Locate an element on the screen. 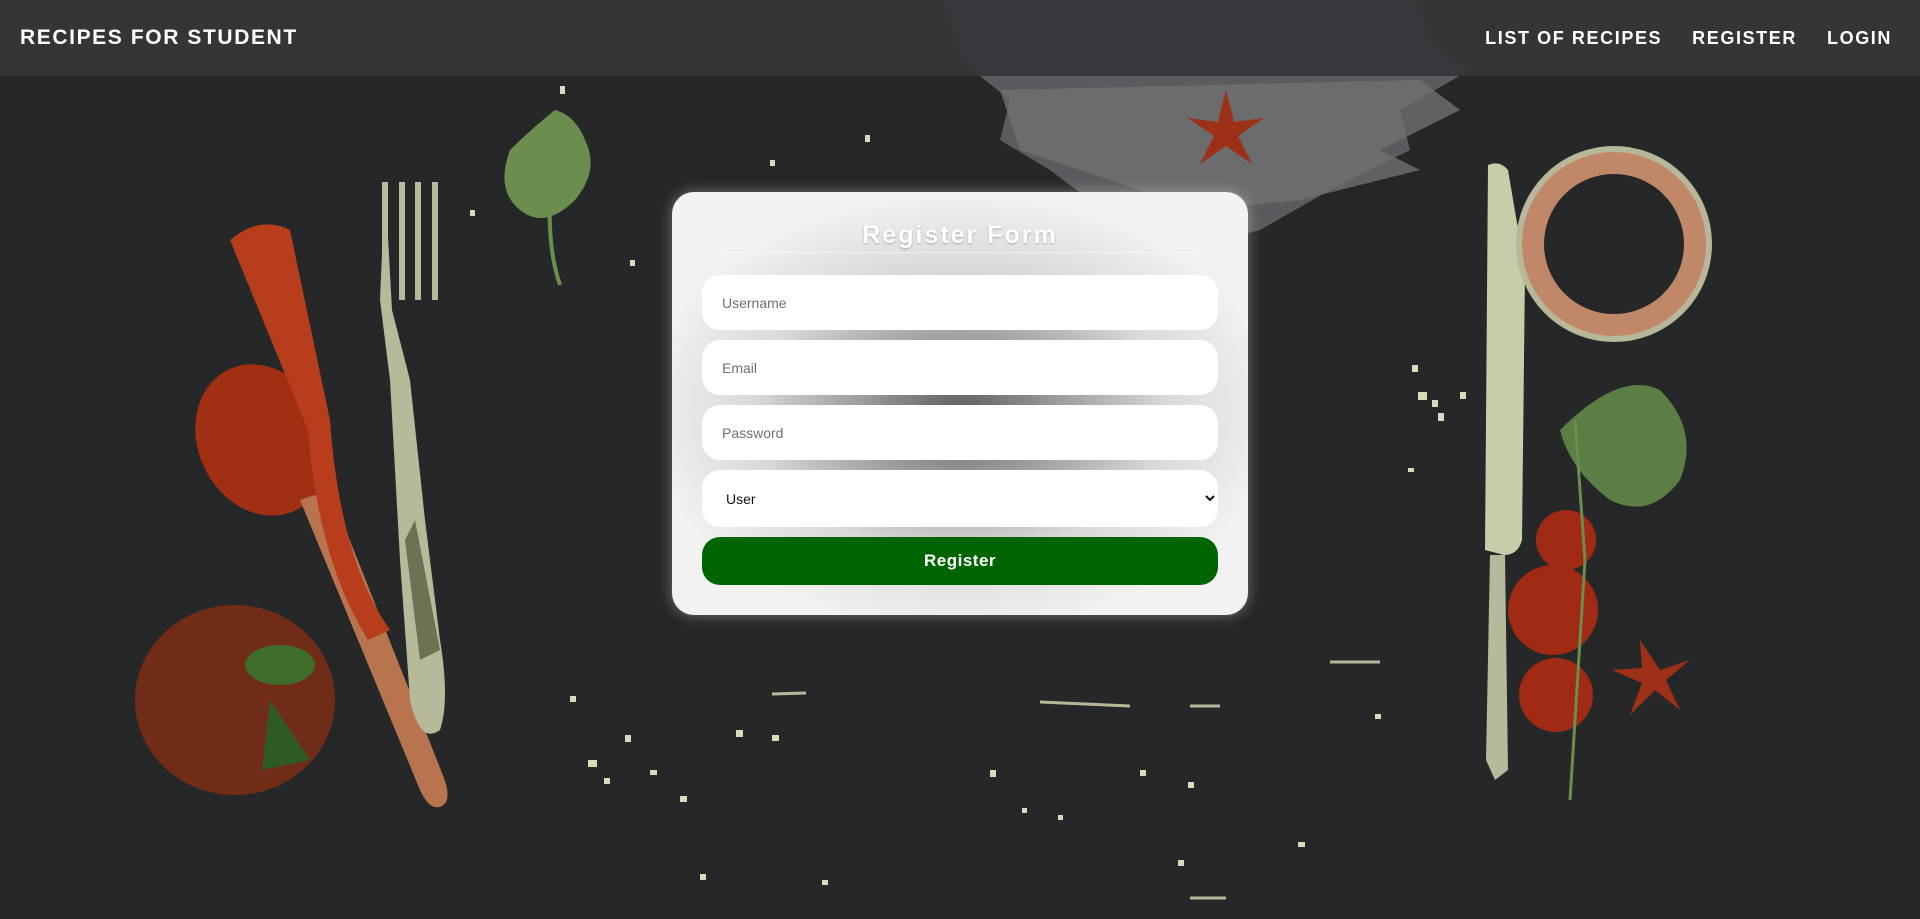  title-divider is located at coordinates (960, 252).